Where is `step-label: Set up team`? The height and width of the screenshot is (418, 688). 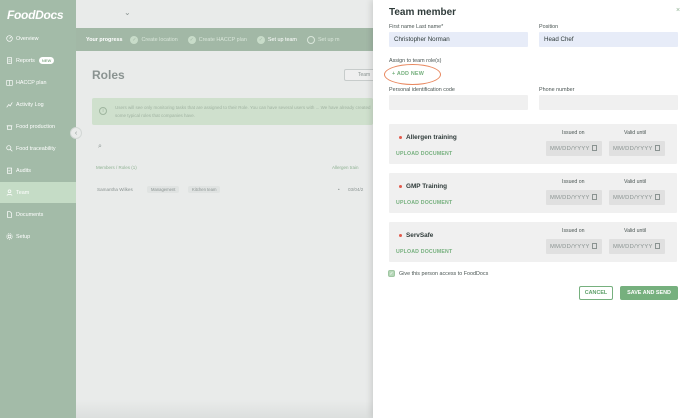
step-label: Set up team is located at coordinates (282, 39).